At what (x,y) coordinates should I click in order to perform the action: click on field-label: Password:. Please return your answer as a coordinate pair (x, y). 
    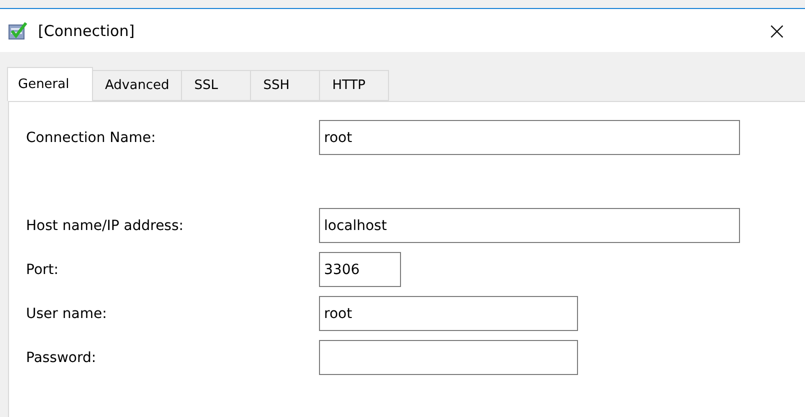
    Looking at the image, I should click on (62, 358).